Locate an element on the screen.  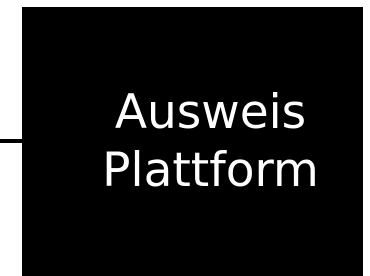
node-label-line-2: Plattform is located at coordinates (210, 170).